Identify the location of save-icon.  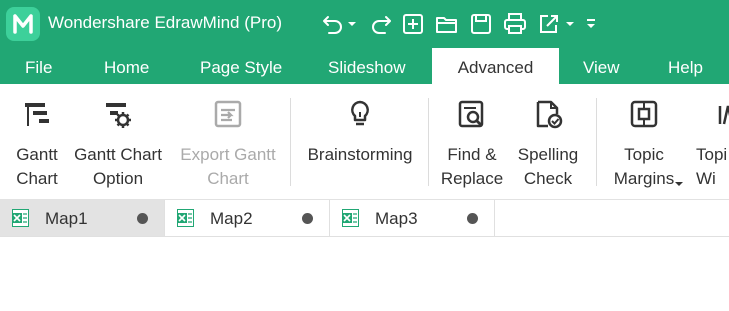
(481, 24).